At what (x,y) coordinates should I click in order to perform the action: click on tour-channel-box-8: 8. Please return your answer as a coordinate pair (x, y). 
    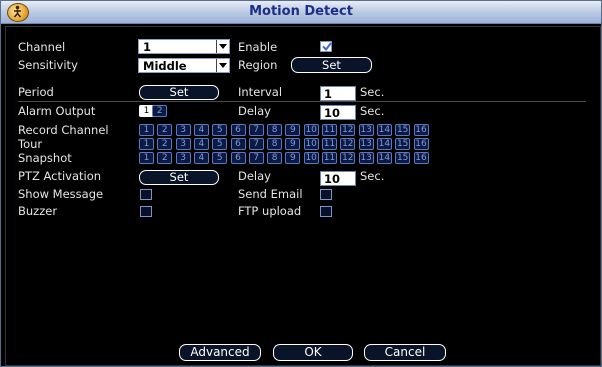
    Looking at the image, I should click on (275, 144).